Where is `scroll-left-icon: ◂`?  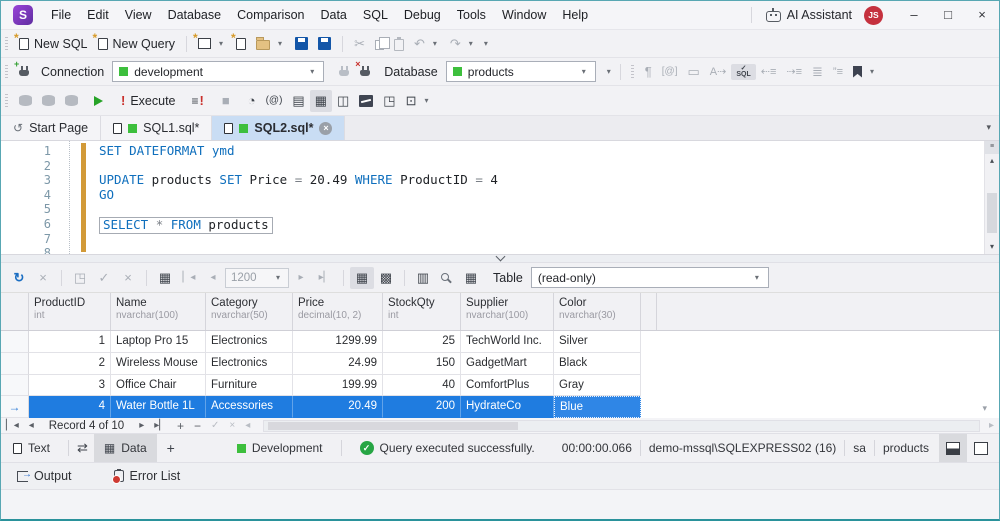 scroll-left-icon: ◂ is located at coordinates (247, 425).